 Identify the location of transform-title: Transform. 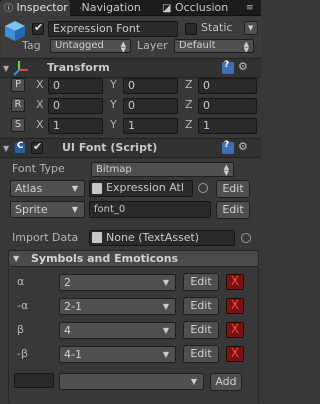
(78, 67).